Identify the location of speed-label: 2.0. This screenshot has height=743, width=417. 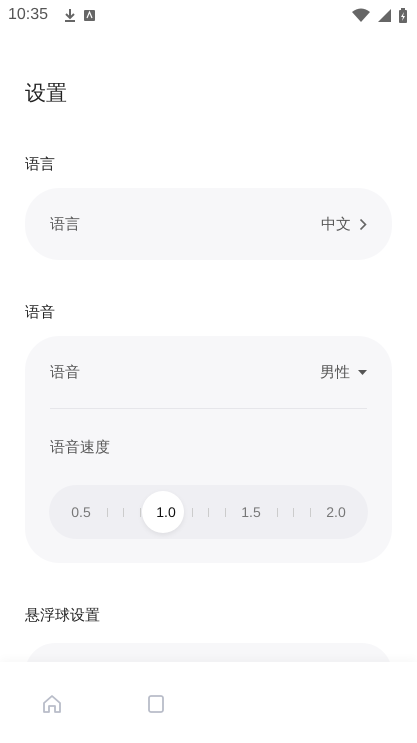
(336, 512).